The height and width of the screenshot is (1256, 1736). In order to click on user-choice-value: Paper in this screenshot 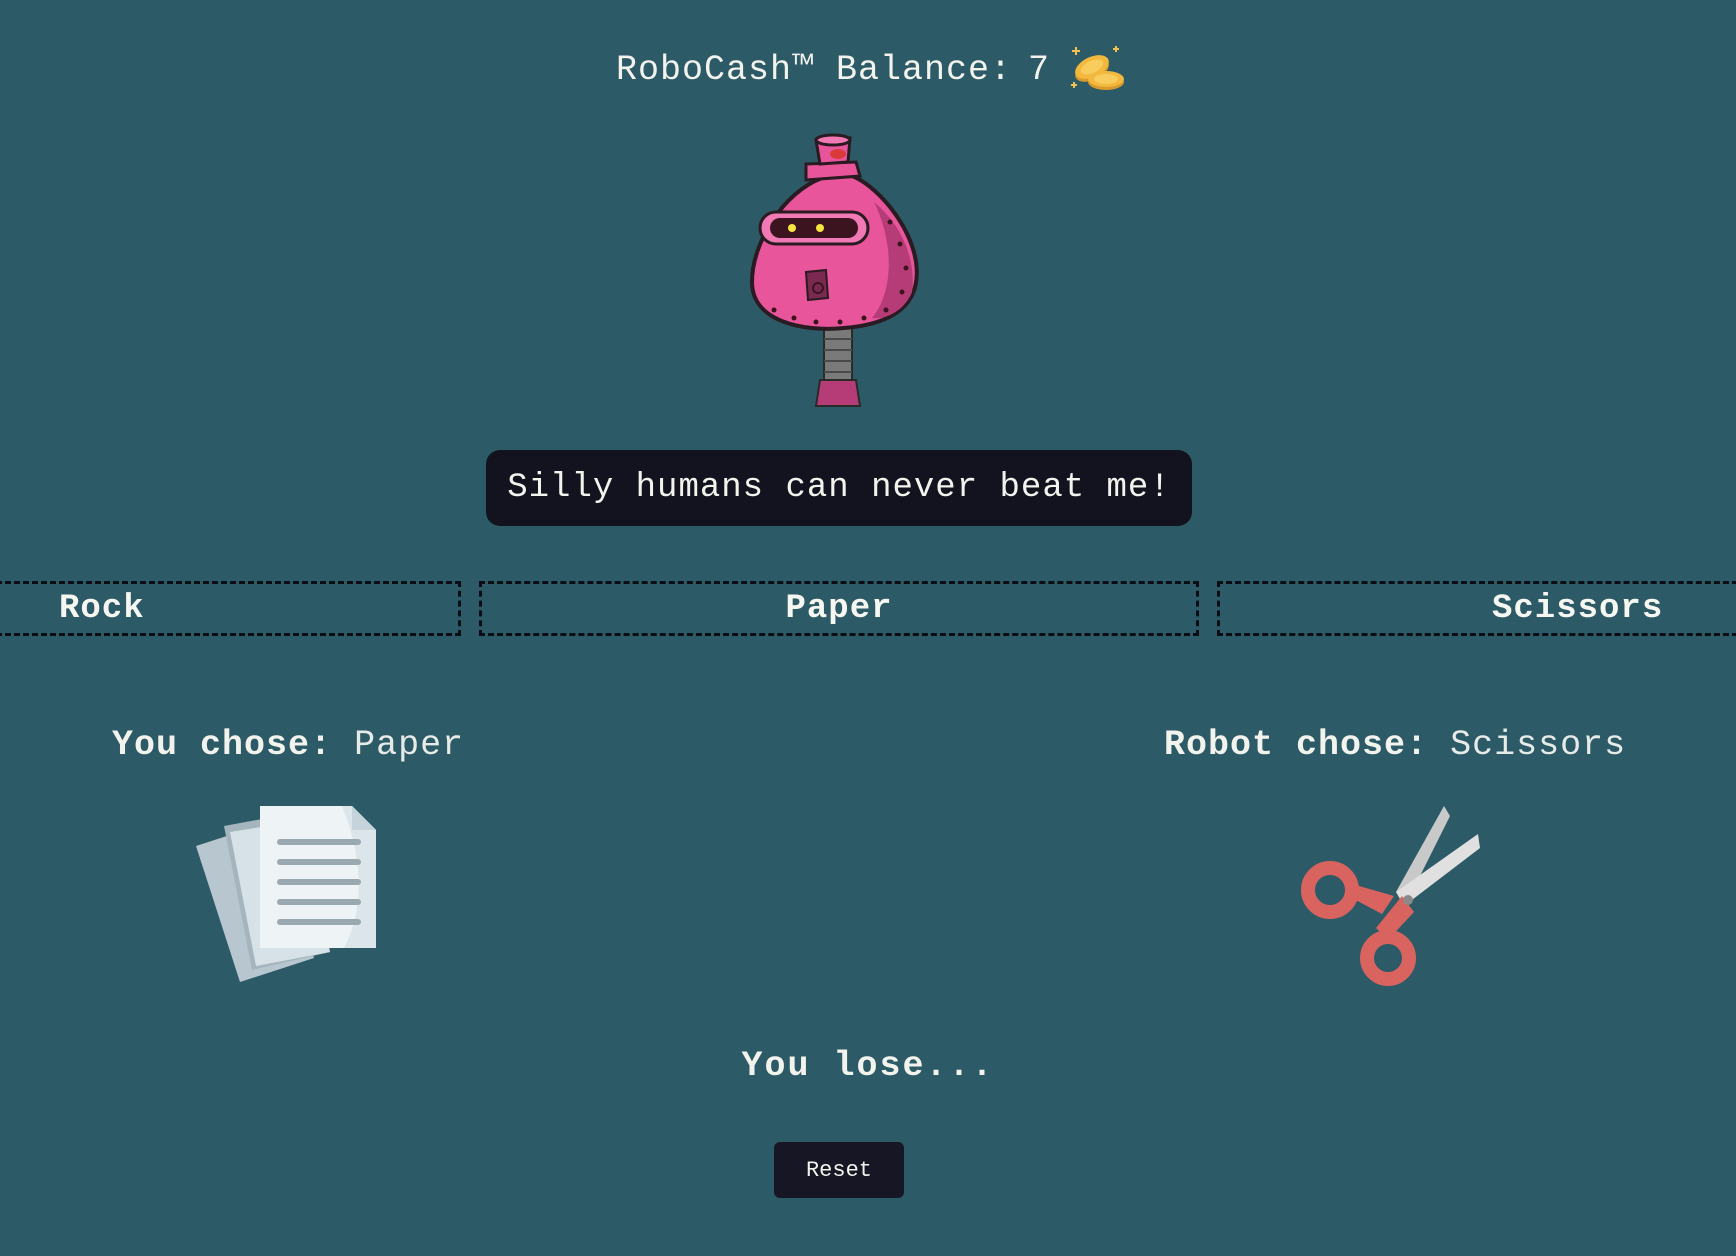, I will do `click(409, 745)`.